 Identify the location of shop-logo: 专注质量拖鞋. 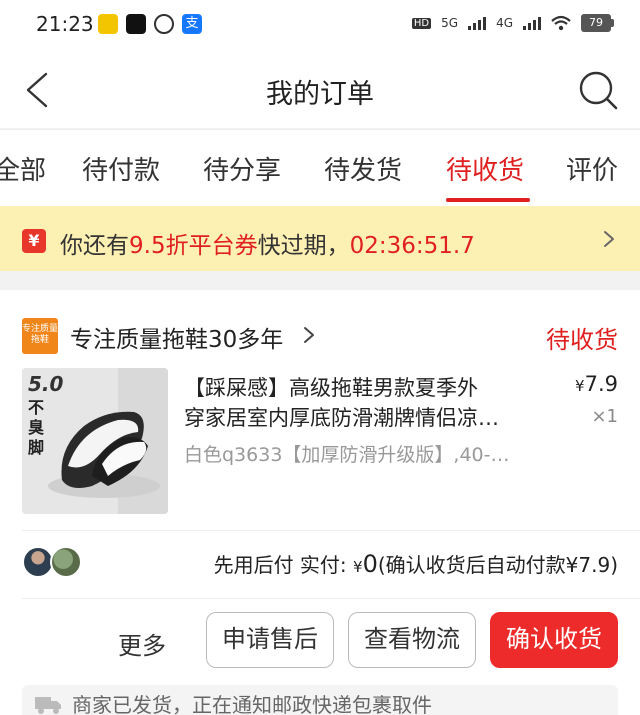
(40, 336).